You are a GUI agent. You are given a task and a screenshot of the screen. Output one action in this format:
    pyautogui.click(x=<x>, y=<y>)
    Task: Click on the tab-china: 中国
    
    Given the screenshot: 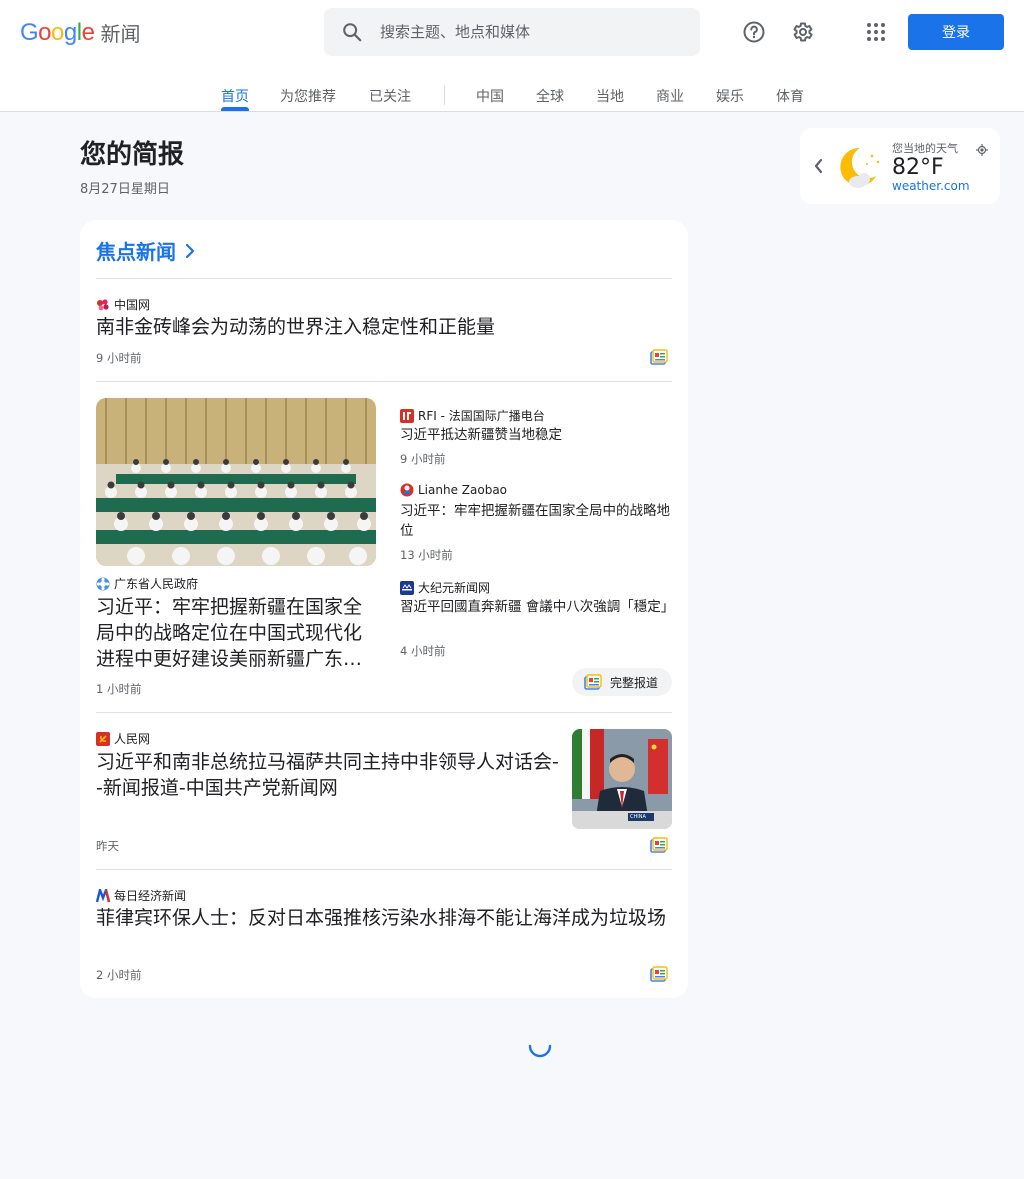 What is the action you would take?
    pyautogui.click(x=490, y=96)
    